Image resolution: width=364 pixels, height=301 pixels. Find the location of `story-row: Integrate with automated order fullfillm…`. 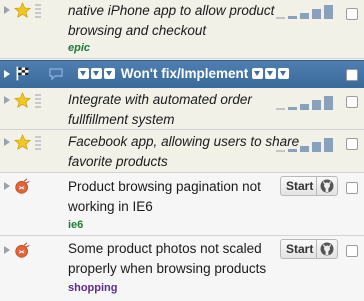

story-row: Integrate with automated order fullfillm… is located at coordinates (182, 109).